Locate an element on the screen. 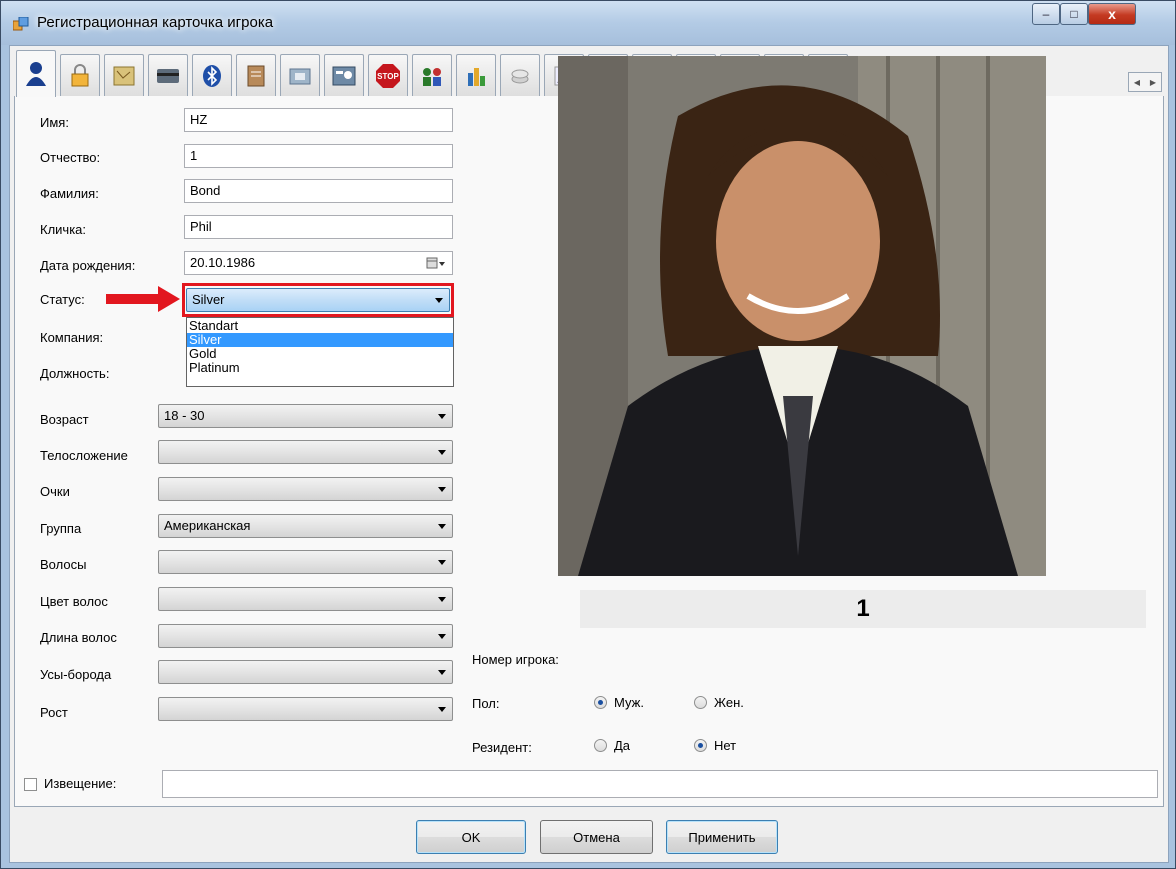  hair-combo is located at coordinates (305, 562).